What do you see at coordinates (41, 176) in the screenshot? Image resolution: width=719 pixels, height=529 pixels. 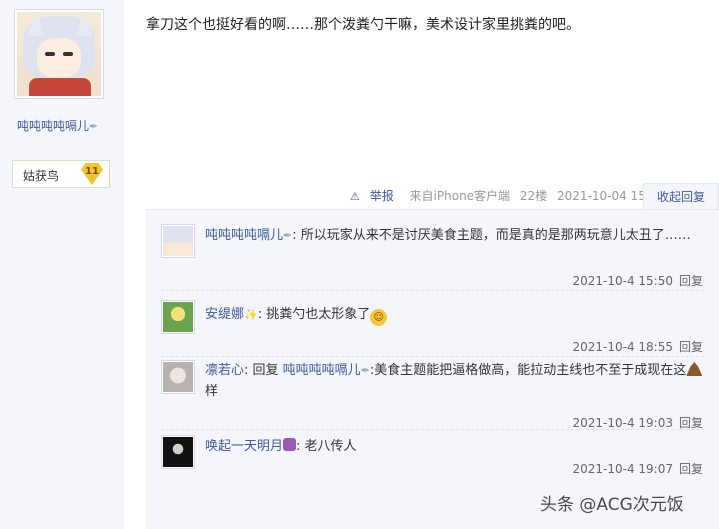 I see `badge-name: 姑获鸟` at bounding box center [41, 176].